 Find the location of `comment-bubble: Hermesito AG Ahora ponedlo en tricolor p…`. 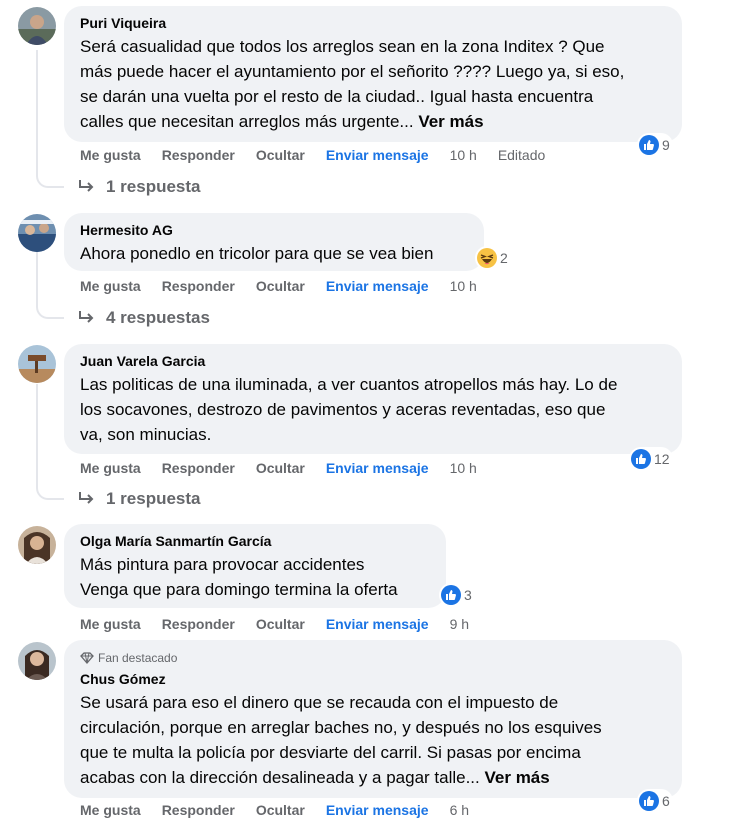

comment-bubble: Hermesito AG Ahora ponedlo en tricolor p… is located at coordinates (274, 242).